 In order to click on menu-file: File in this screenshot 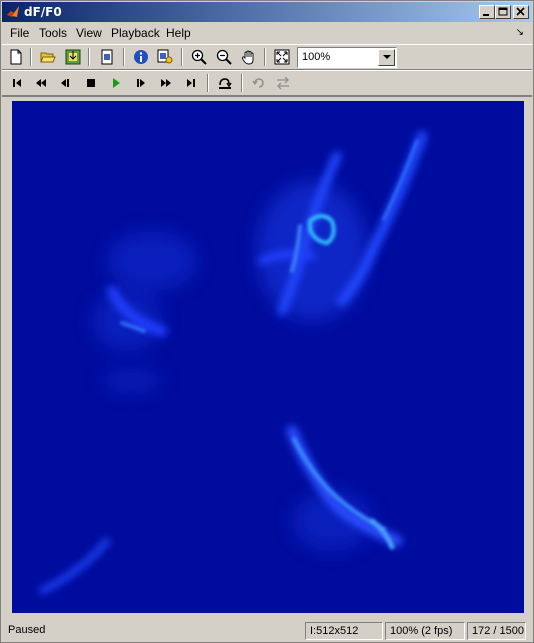, I will do `click(19, 33)`.